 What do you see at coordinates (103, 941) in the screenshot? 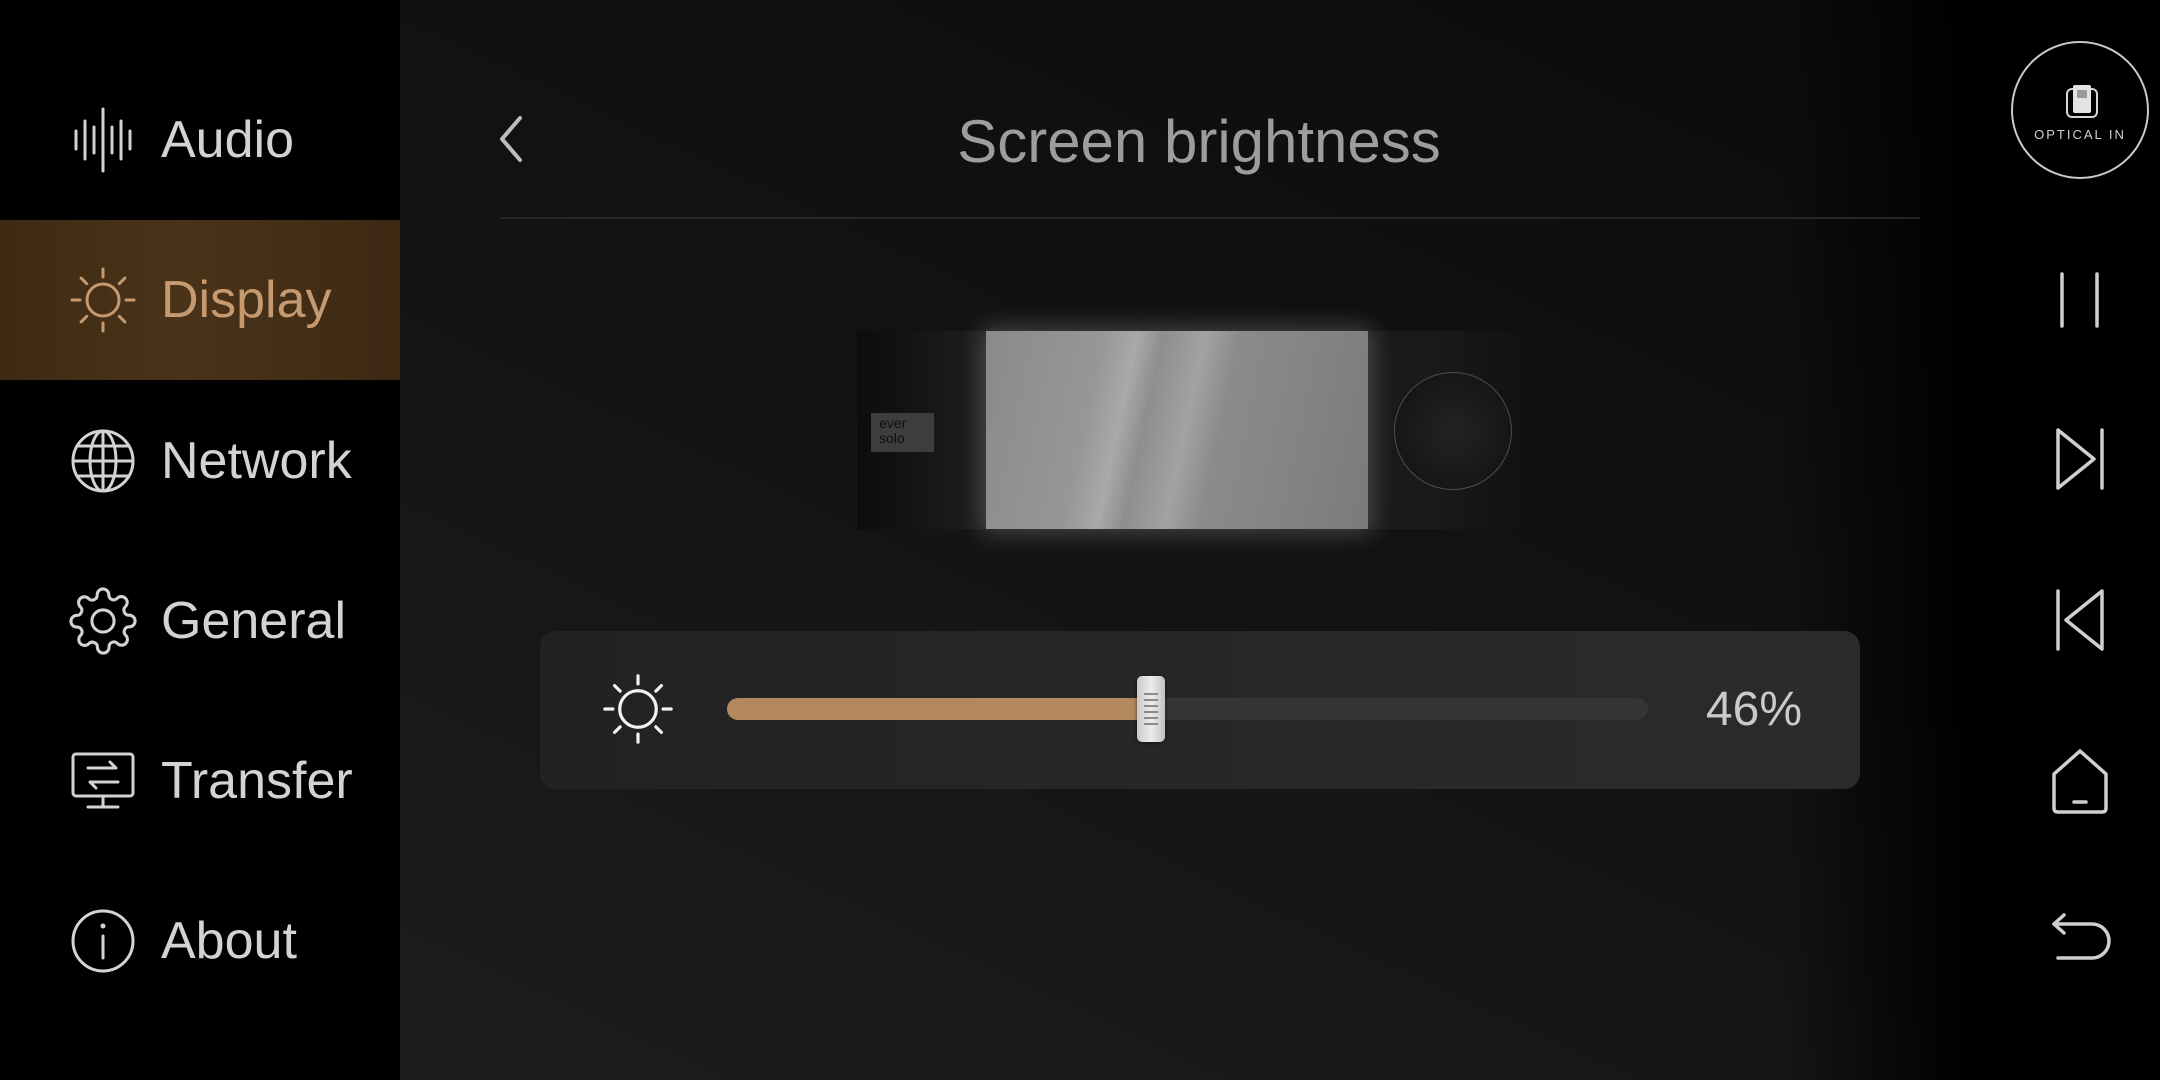
I see `info-icon` at bounding box center [103, 941].